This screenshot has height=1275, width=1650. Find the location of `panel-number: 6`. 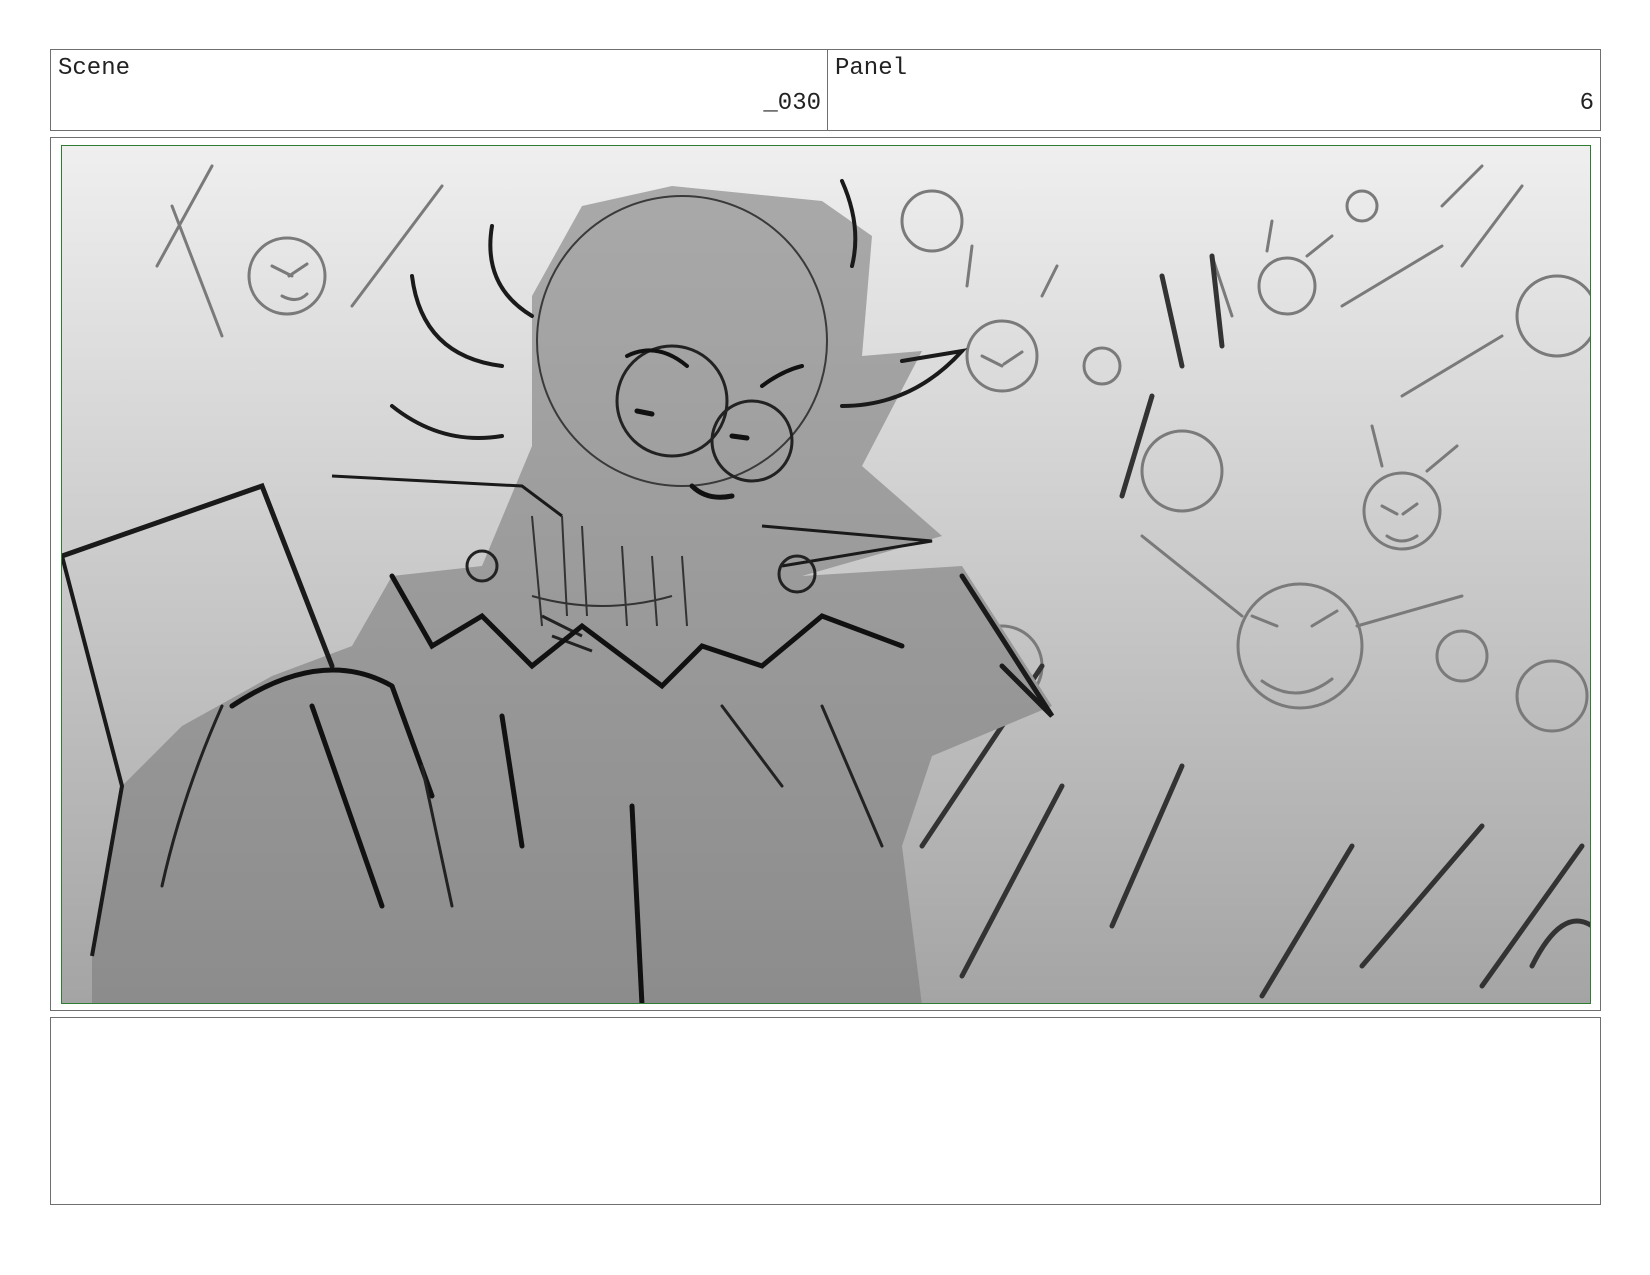

panel-number: 6 is located at coordinates (1586, 103).